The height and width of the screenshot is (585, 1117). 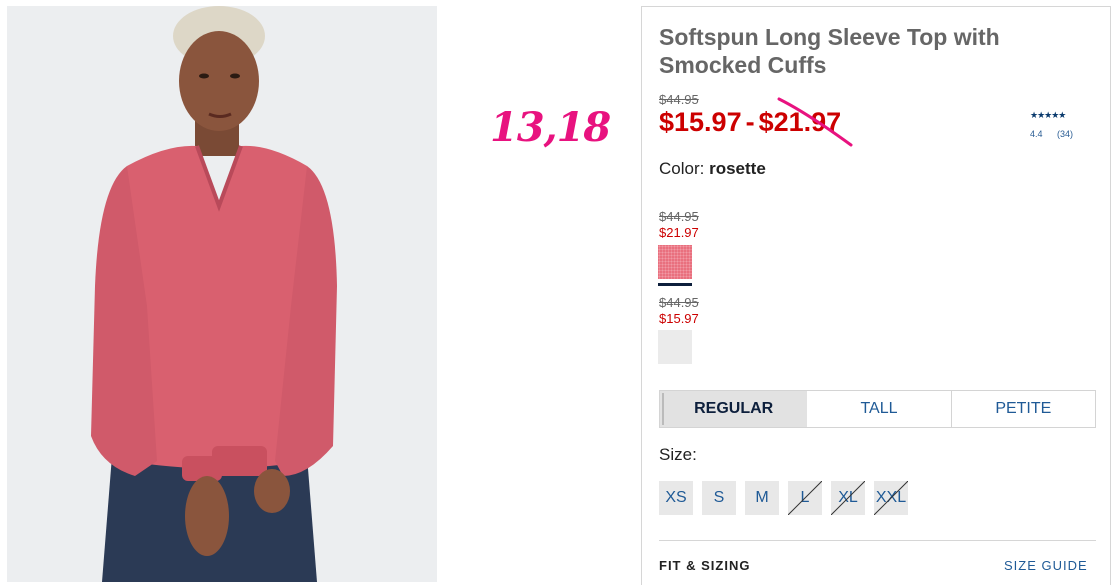 What do you see at coordinates (682, 168) in the screenshot?
I see `color-label-text: Color:` at bounding box center [682, 168].